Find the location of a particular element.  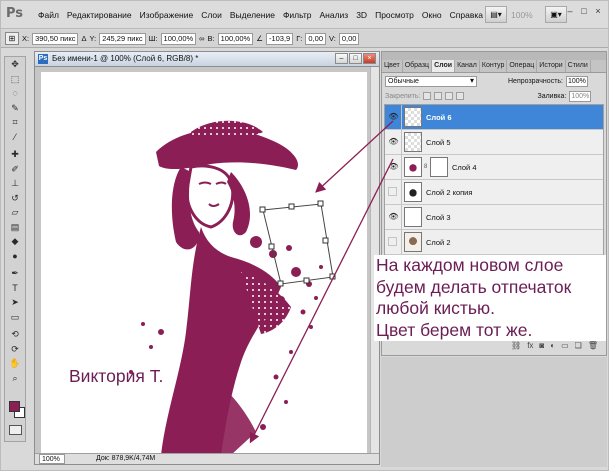

new-layer-icon: ❏ is located at coordinates (578, 345).